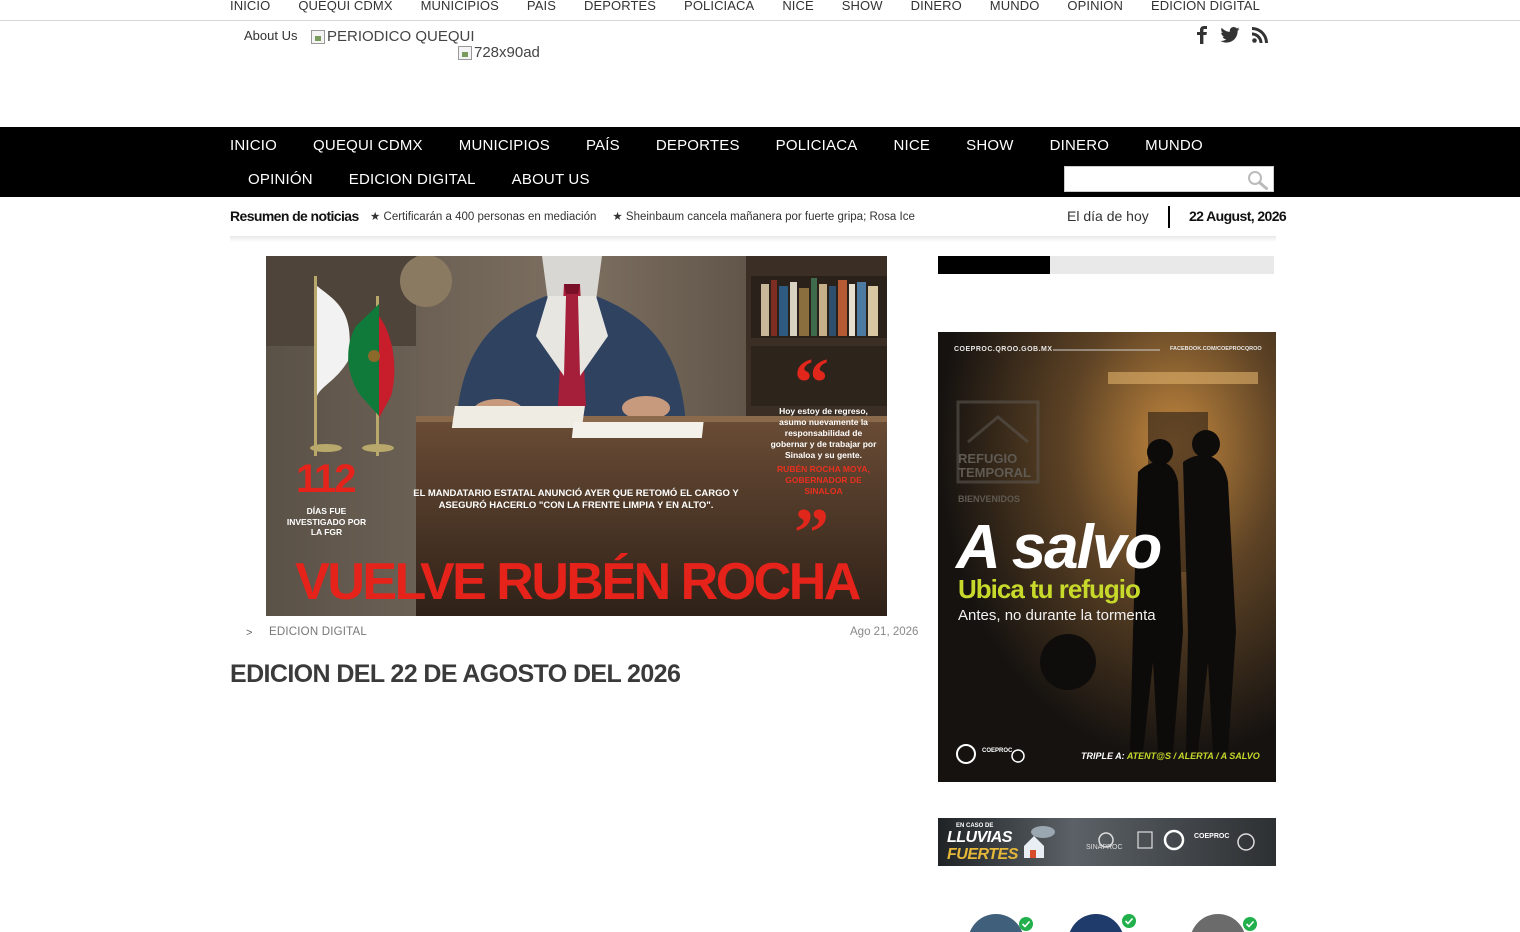  Describe the element at coordinates (997, 751) in the screenshot. I see `ad-org: COEPROC` at that location.